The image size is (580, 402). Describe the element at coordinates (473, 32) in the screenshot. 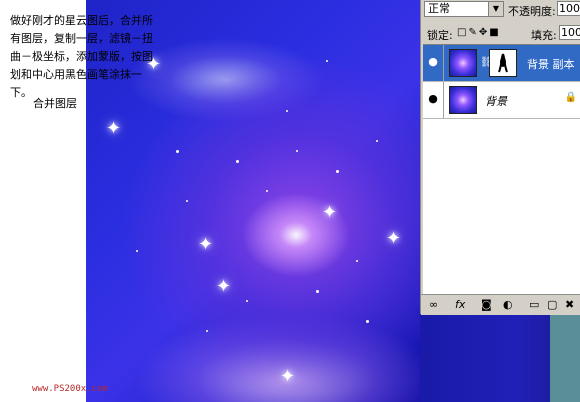

I see `lock-image-icon: ✎` at that location.